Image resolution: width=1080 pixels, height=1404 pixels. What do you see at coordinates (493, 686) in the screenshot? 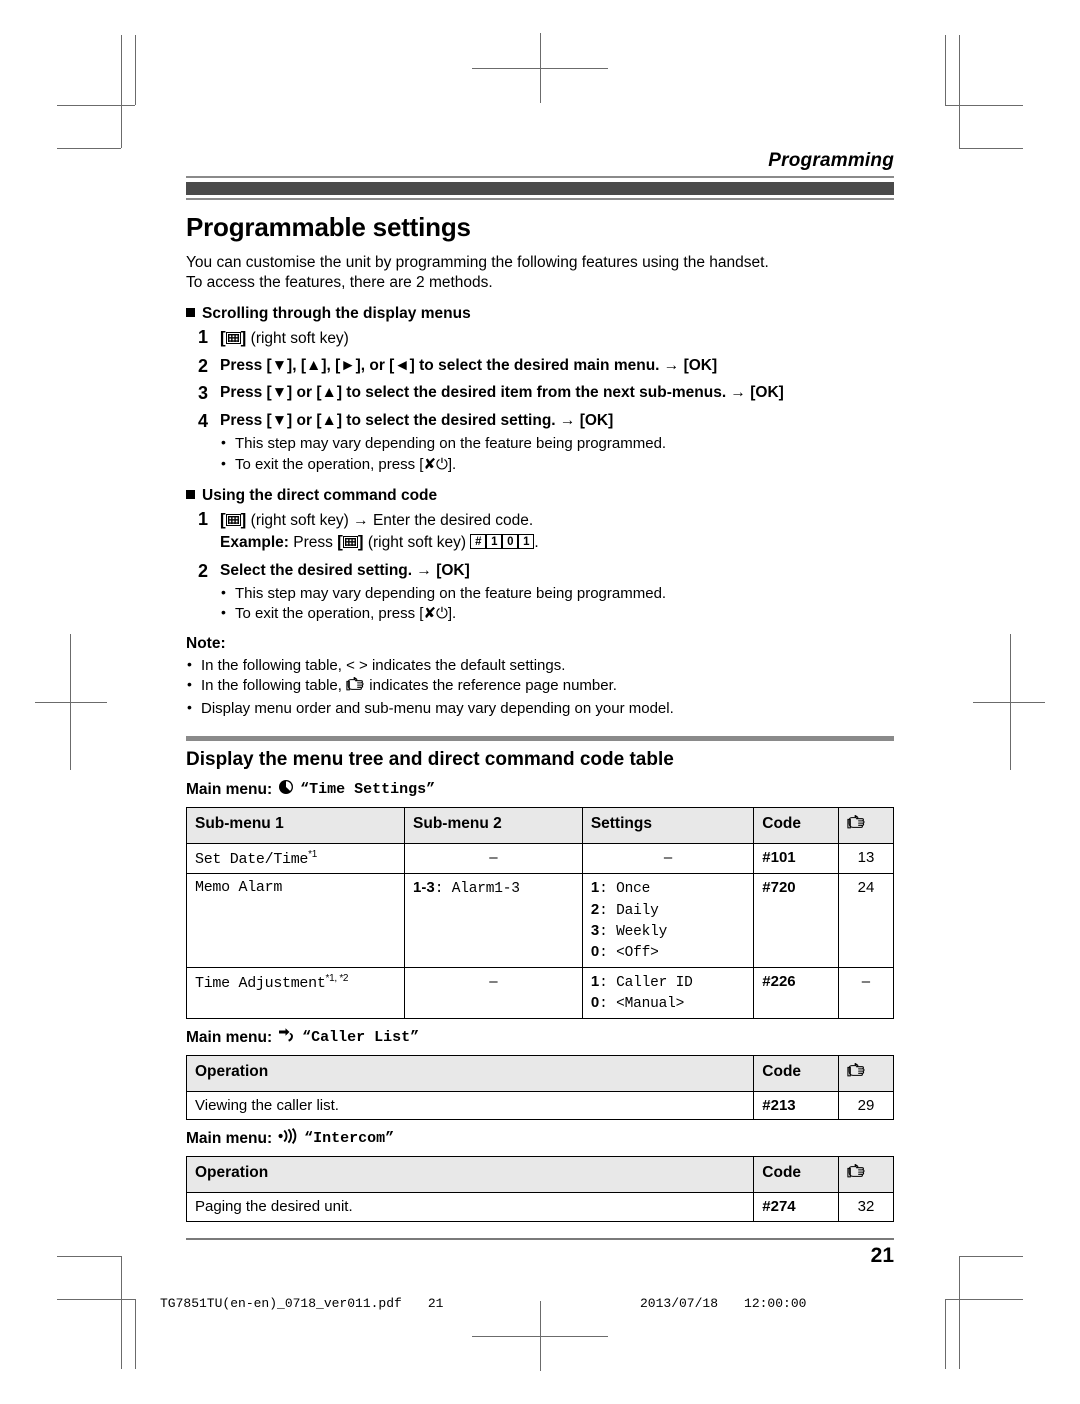
I see `note-item2-post: indicates the reference page number.` at bounding box center [493, 686].